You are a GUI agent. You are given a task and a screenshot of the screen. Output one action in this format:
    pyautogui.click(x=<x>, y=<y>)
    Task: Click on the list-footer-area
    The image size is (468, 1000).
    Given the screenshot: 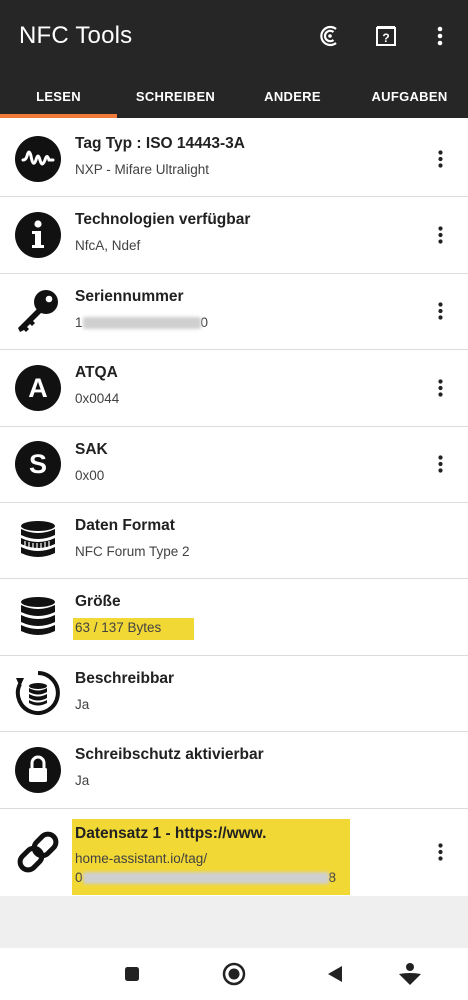 What is the action you would take?
    pyautogui.click(x=234, y=922)
    